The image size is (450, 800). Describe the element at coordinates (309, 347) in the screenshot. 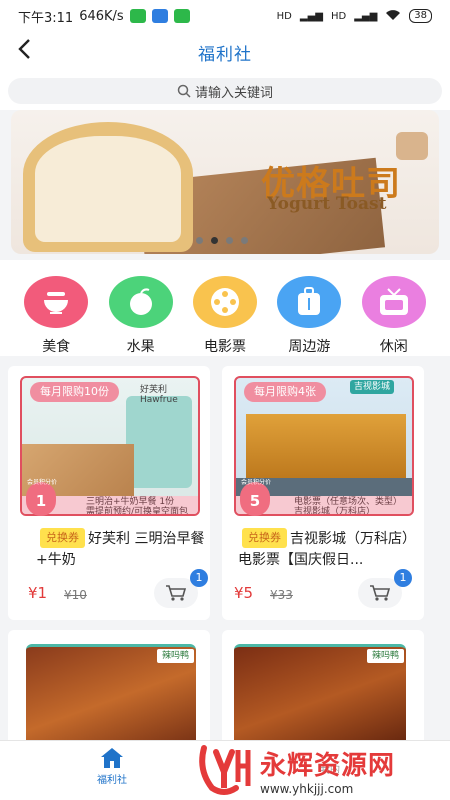

I see `category-label: 周边游` at that location.